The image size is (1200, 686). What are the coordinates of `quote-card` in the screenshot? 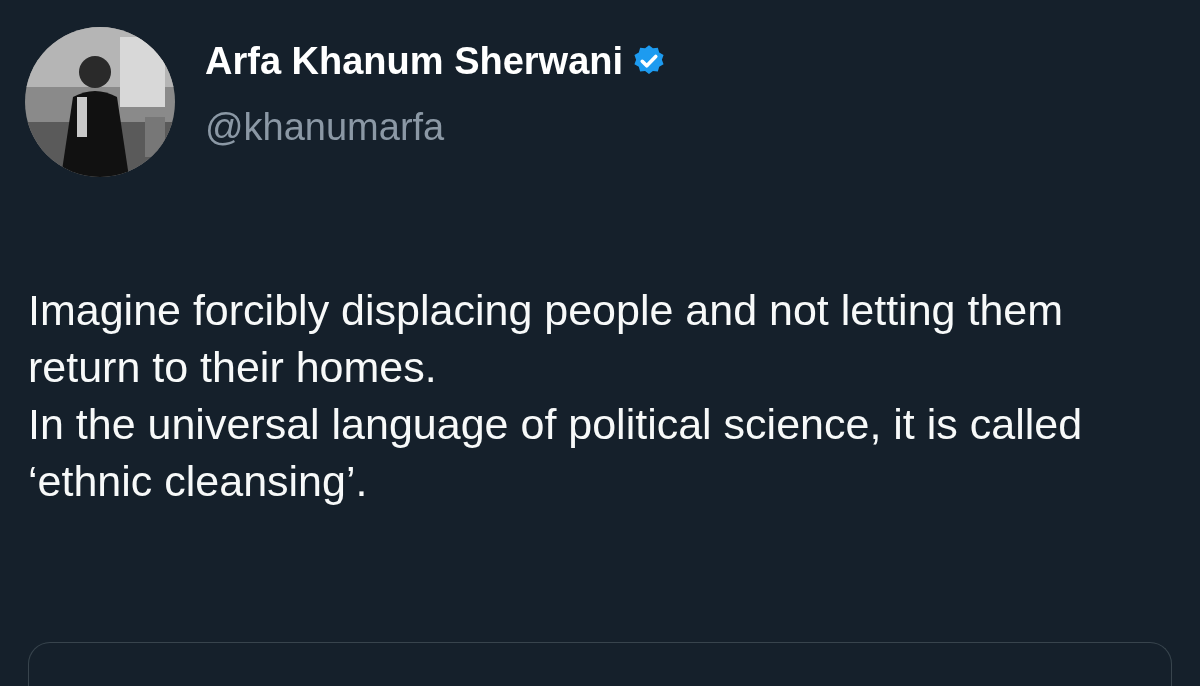 It's located at (600, 664).